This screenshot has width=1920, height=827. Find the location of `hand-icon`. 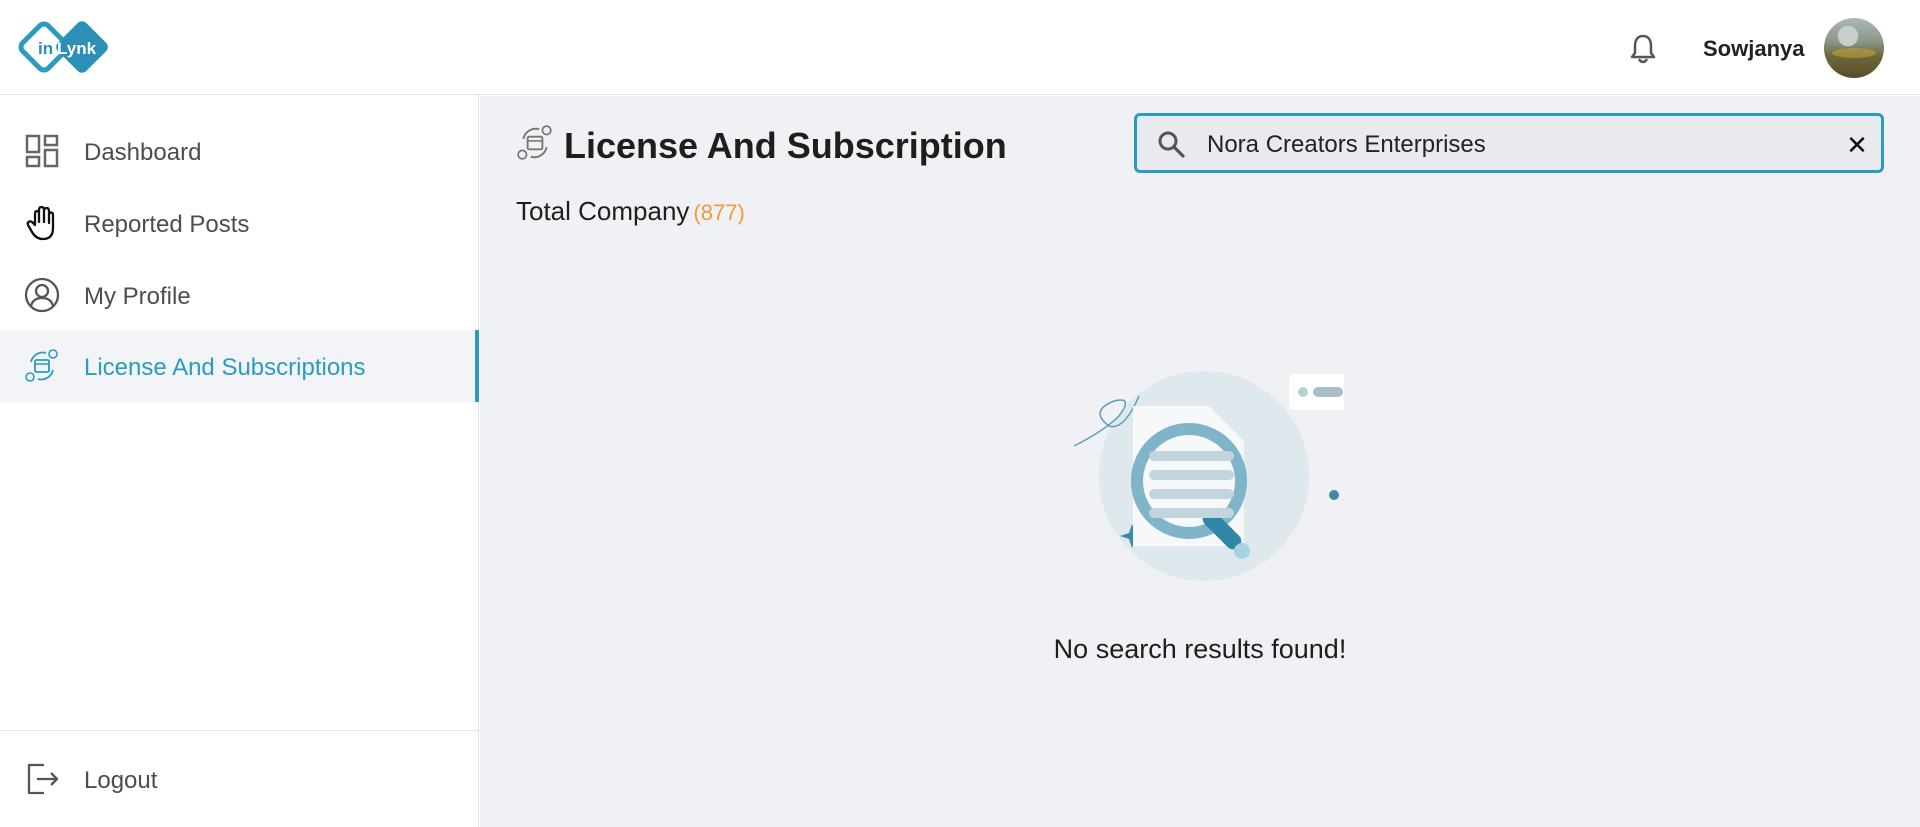

hand-icon is located at coordinates (40, 223).